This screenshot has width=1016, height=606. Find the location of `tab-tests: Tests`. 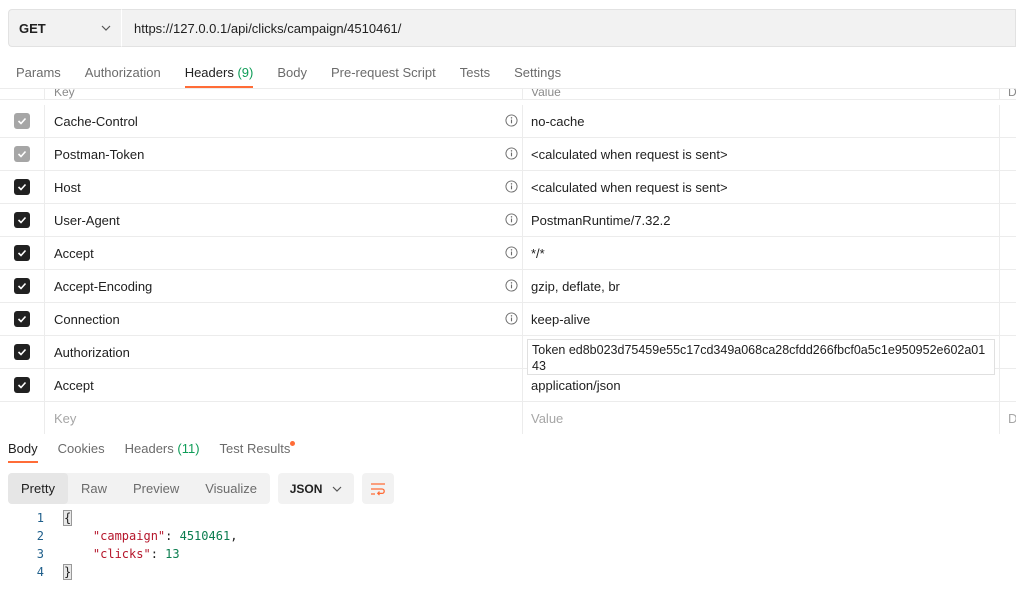

tab-tests: Tests is located at coordinates (475, 73).